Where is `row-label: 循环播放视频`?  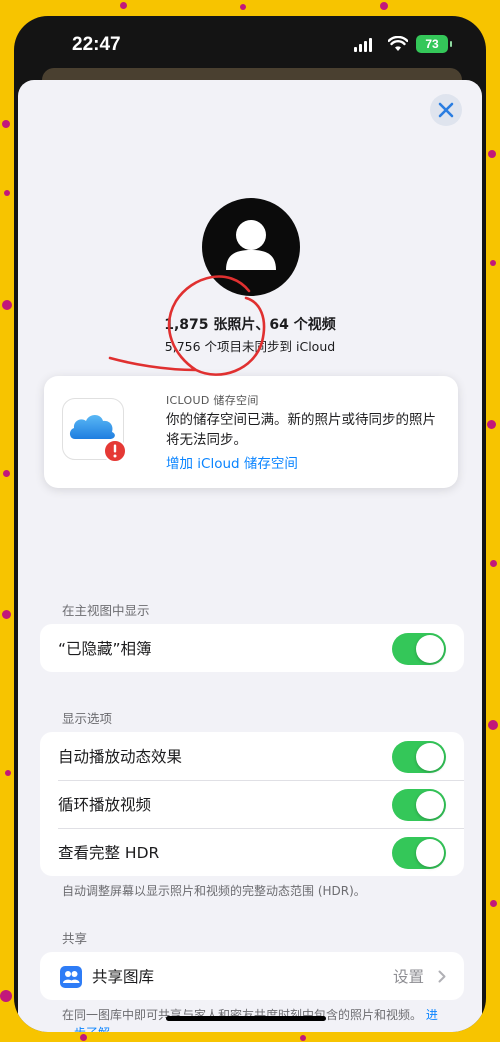 row-label: 循环播放视频 is located at coordinates (105, 805).